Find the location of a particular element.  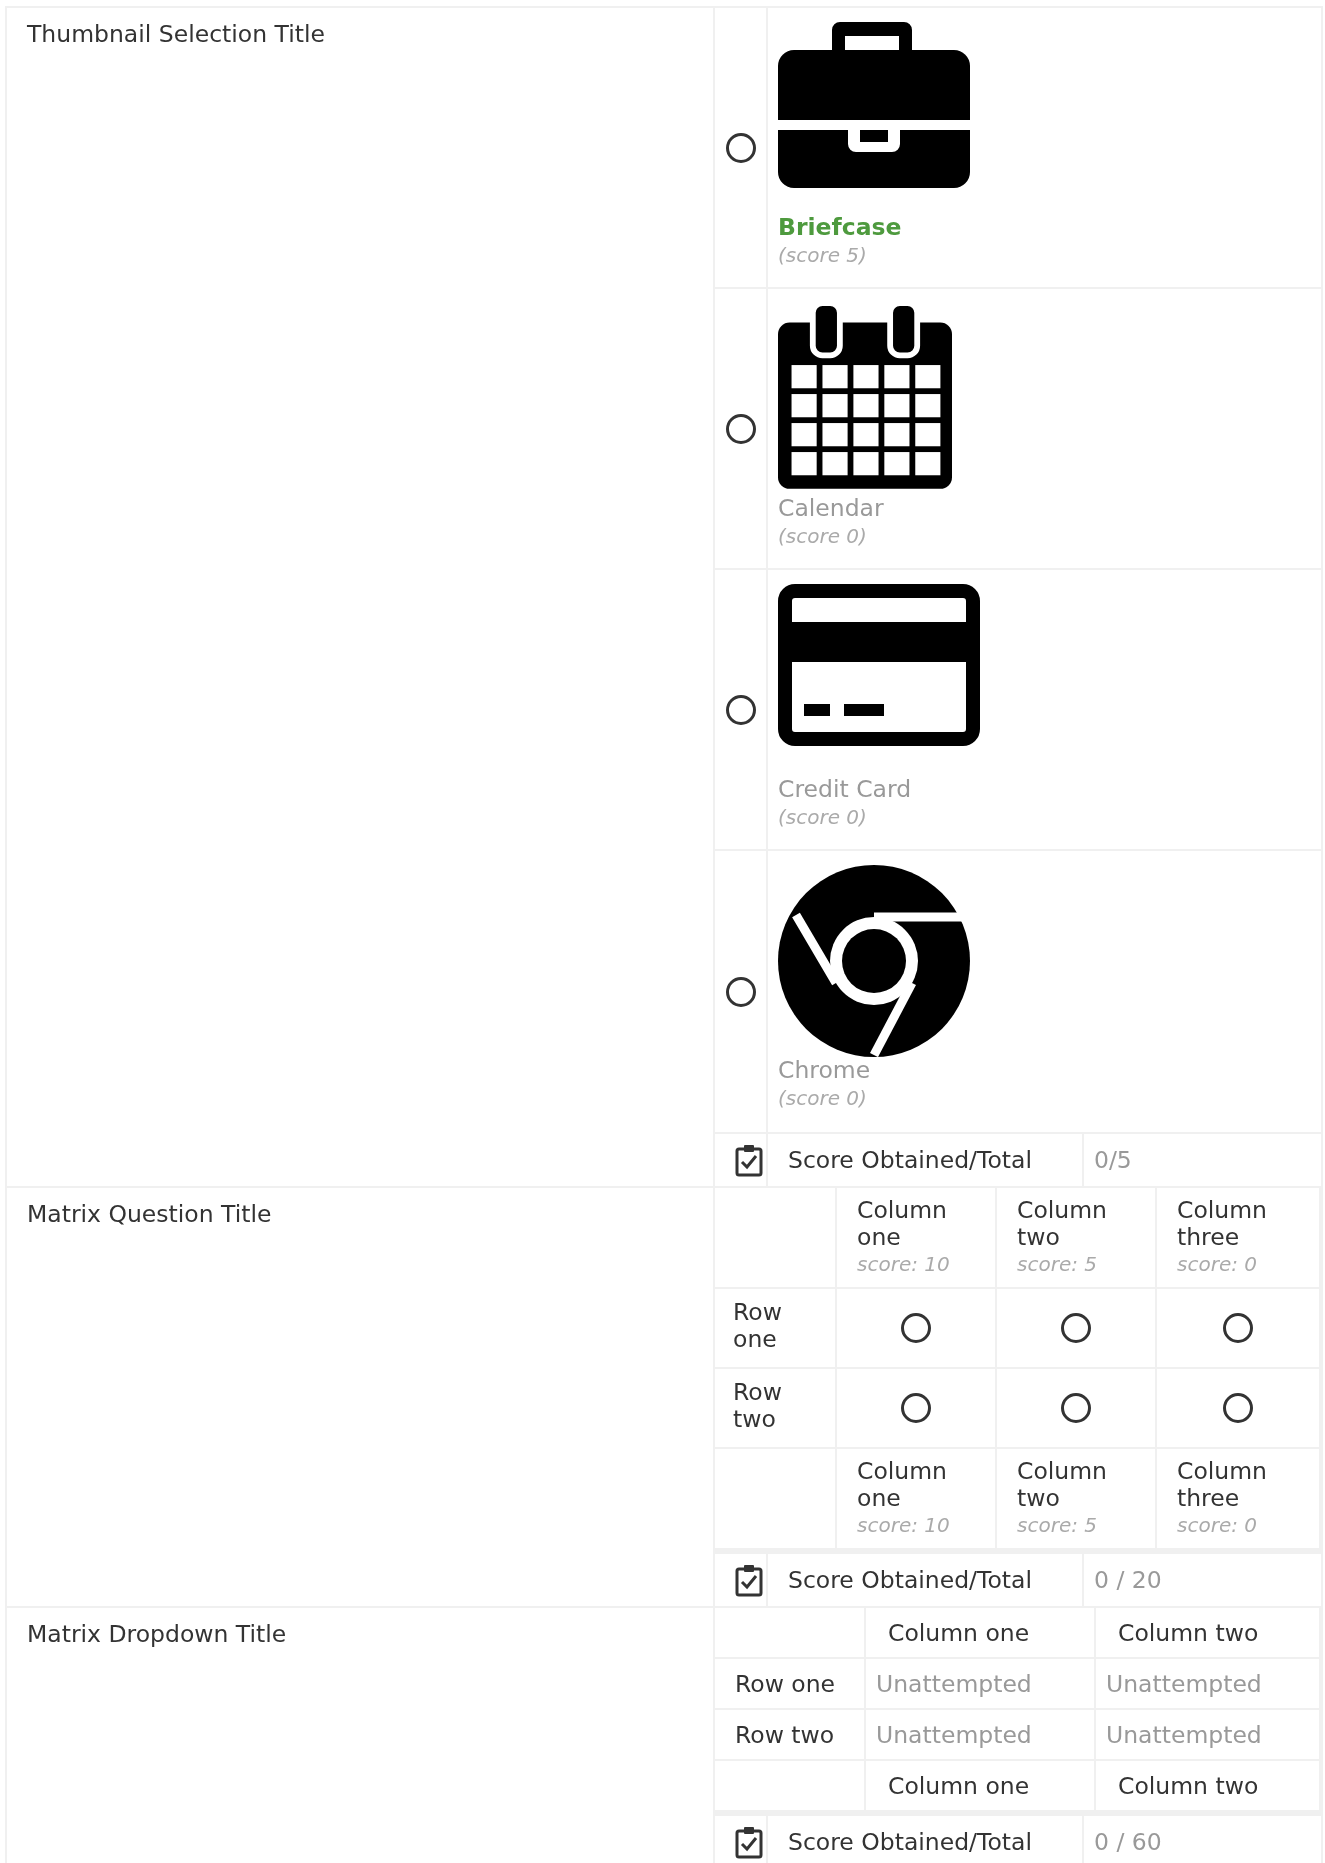

score-value: 0 / 20 is located at coordinates (1128, 1580).